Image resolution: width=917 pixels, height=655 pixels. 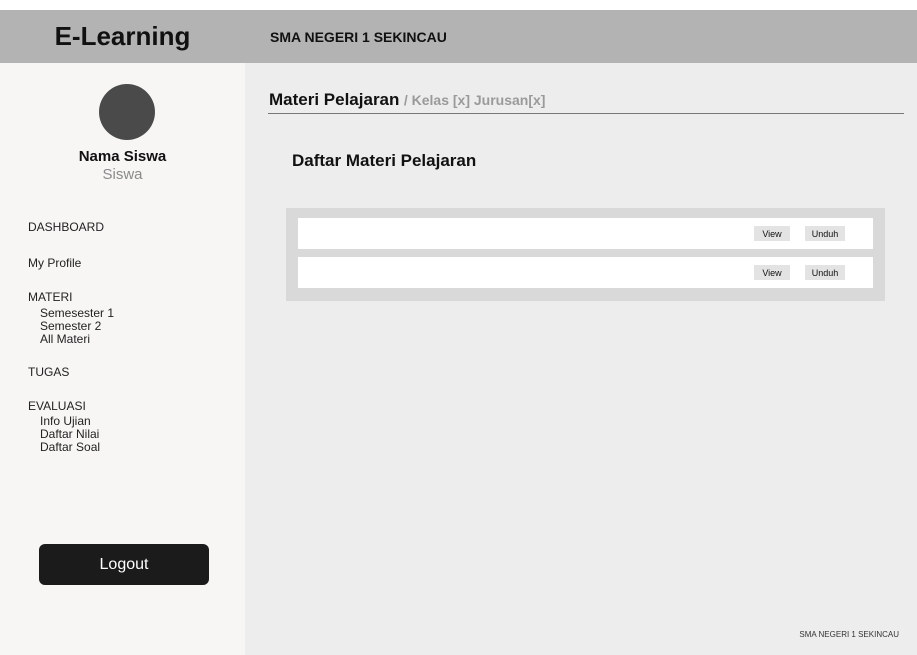 What do you see at coordinates (849, 634) in the screenshot?
I see `footer-text: SMA NEGERI 1 SEKINCAU` at bounding box center [849, 634].